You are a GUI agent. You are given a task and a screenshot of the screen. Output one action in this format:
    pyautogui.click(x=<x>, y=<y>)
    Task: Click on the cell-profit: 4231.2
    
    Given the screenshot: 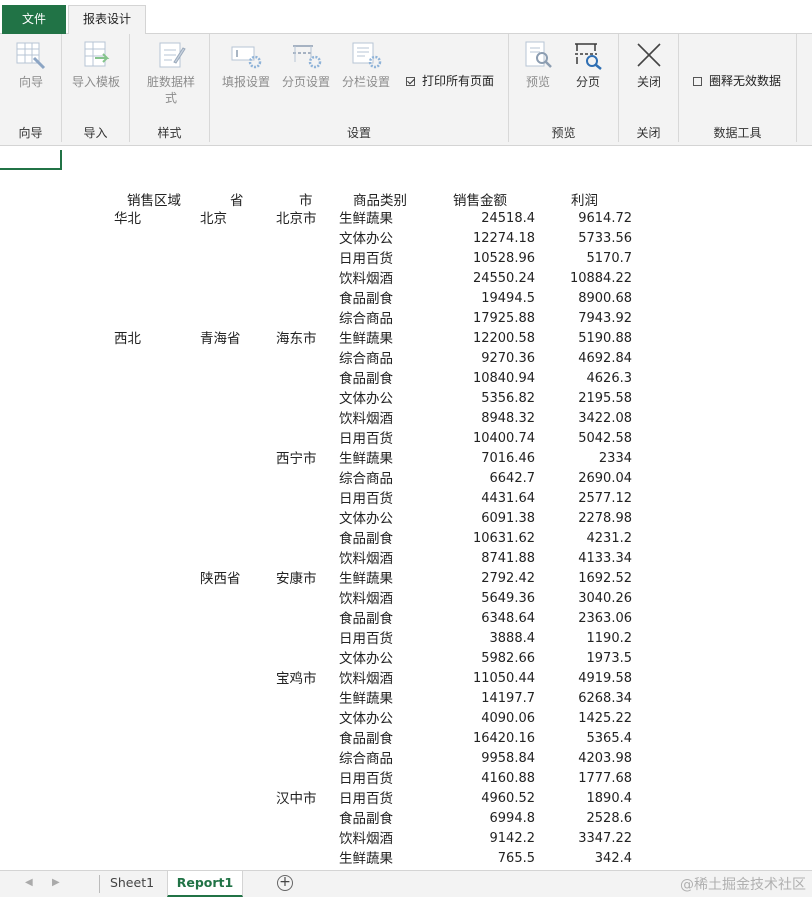 What is the action you would take?
    pyautogui.click(x=610, y=539)
    